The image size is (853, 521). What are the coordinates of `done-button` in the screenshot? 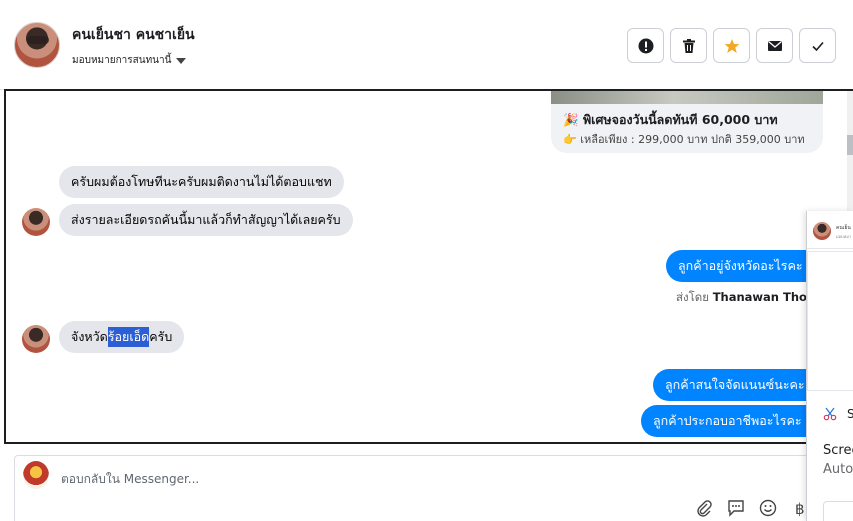 It's located at (817, 45).